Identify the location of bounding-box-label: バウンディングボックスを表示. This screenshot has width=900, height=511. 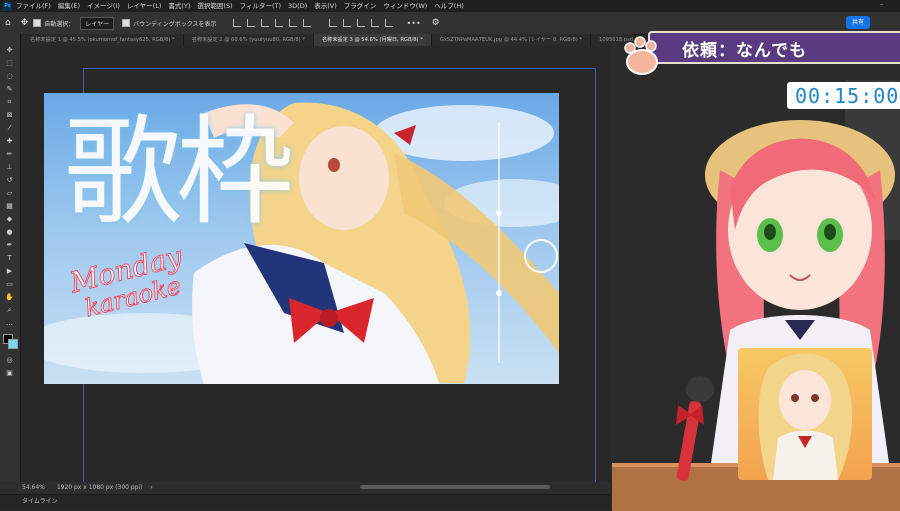
(175, 24).